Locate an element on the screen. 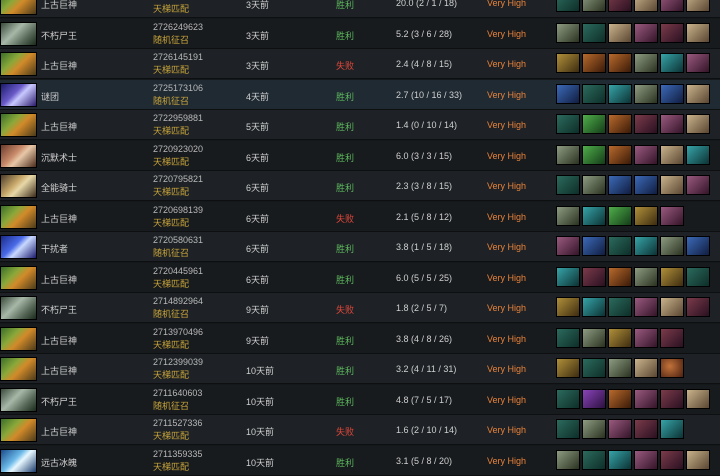  match-id-link: 2714892964 is located at coordinates (178, 301).